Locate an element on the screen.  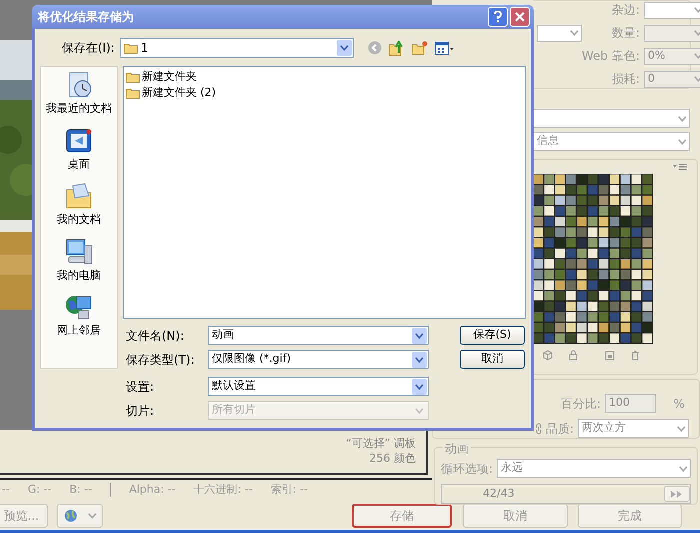
setting-label: 杂边: is located at coordinates (626, 10).